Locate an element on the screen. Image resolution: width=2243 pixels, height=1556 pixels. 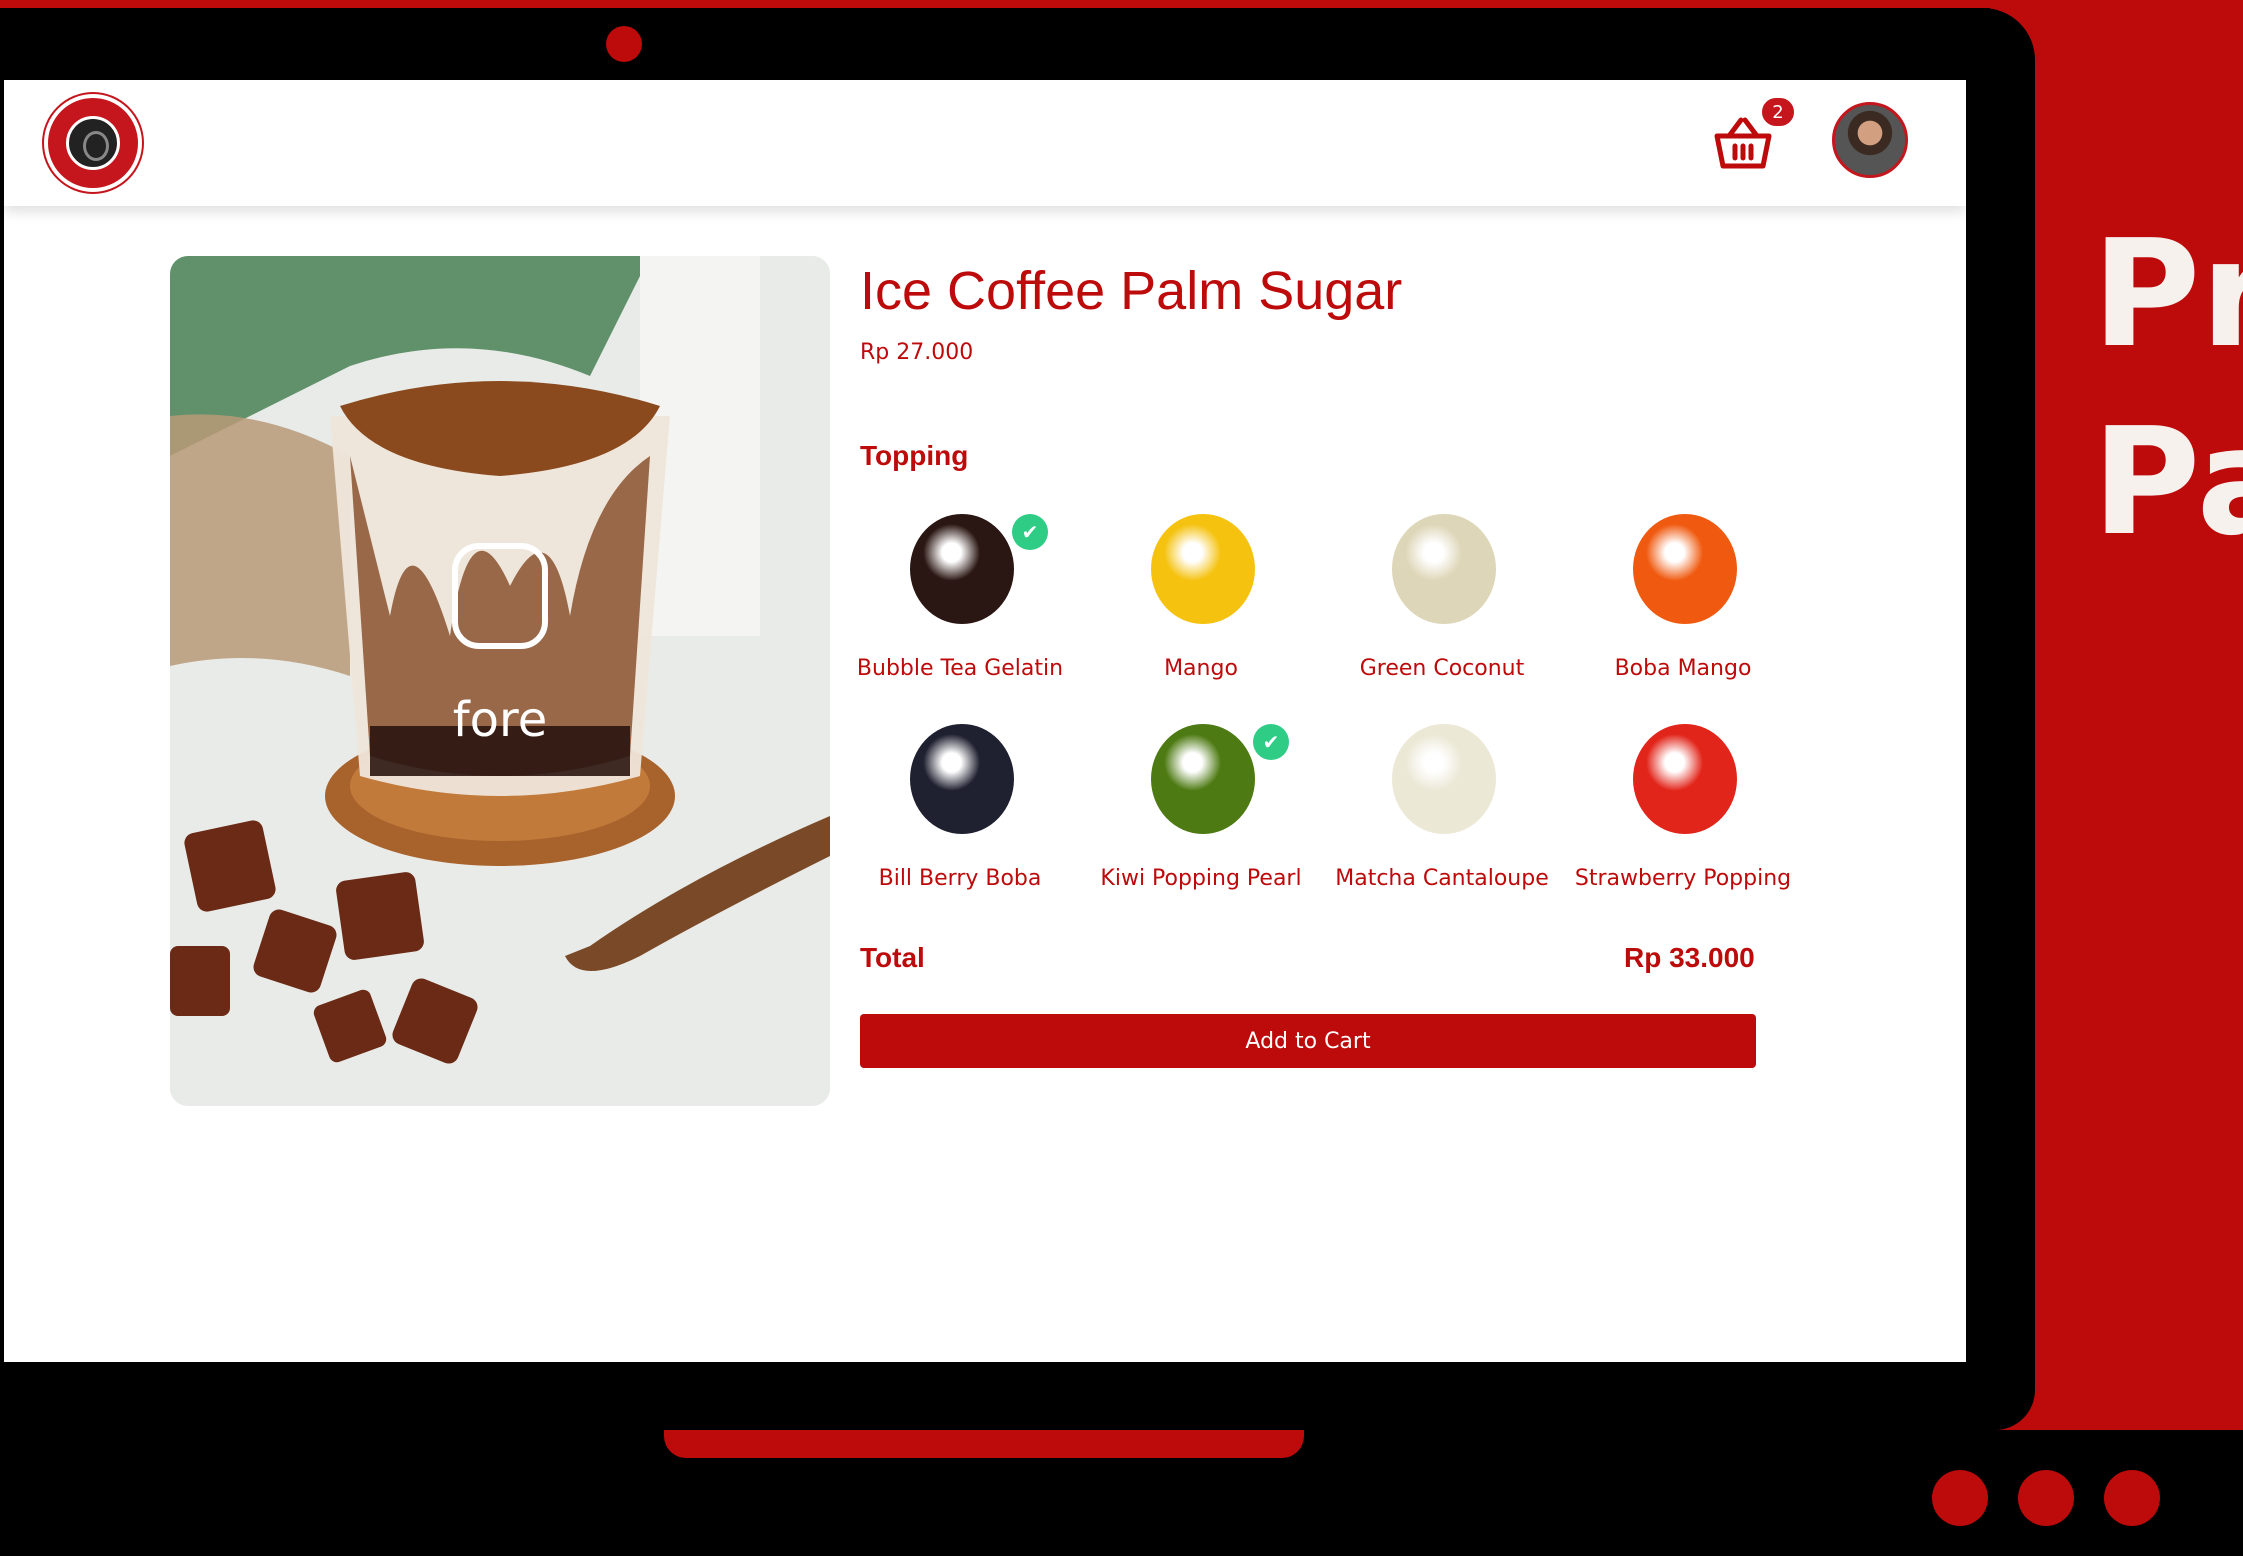
total-value: Rp 33.000 is located at coordinates (1689, 957).